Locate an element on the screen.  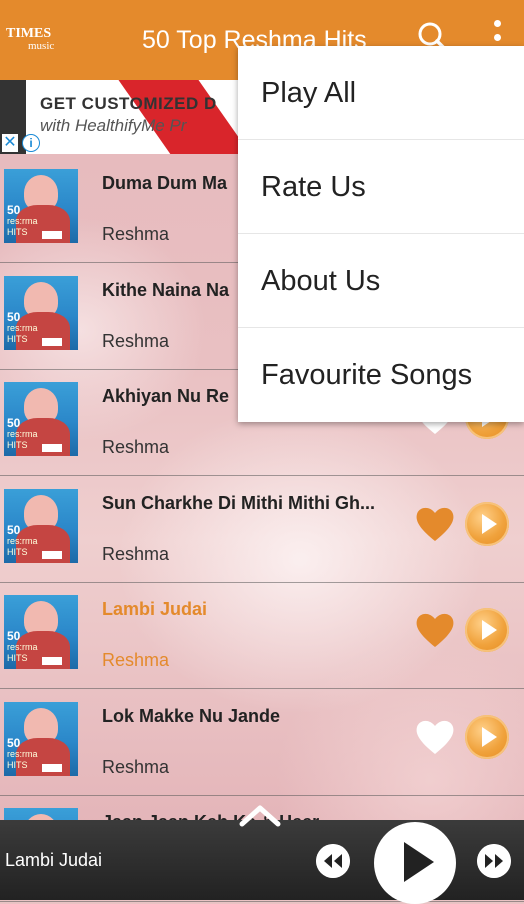
song-row: 50 res:rma HITS Lambi Judai Reshma is located at coordinates (262, 635).